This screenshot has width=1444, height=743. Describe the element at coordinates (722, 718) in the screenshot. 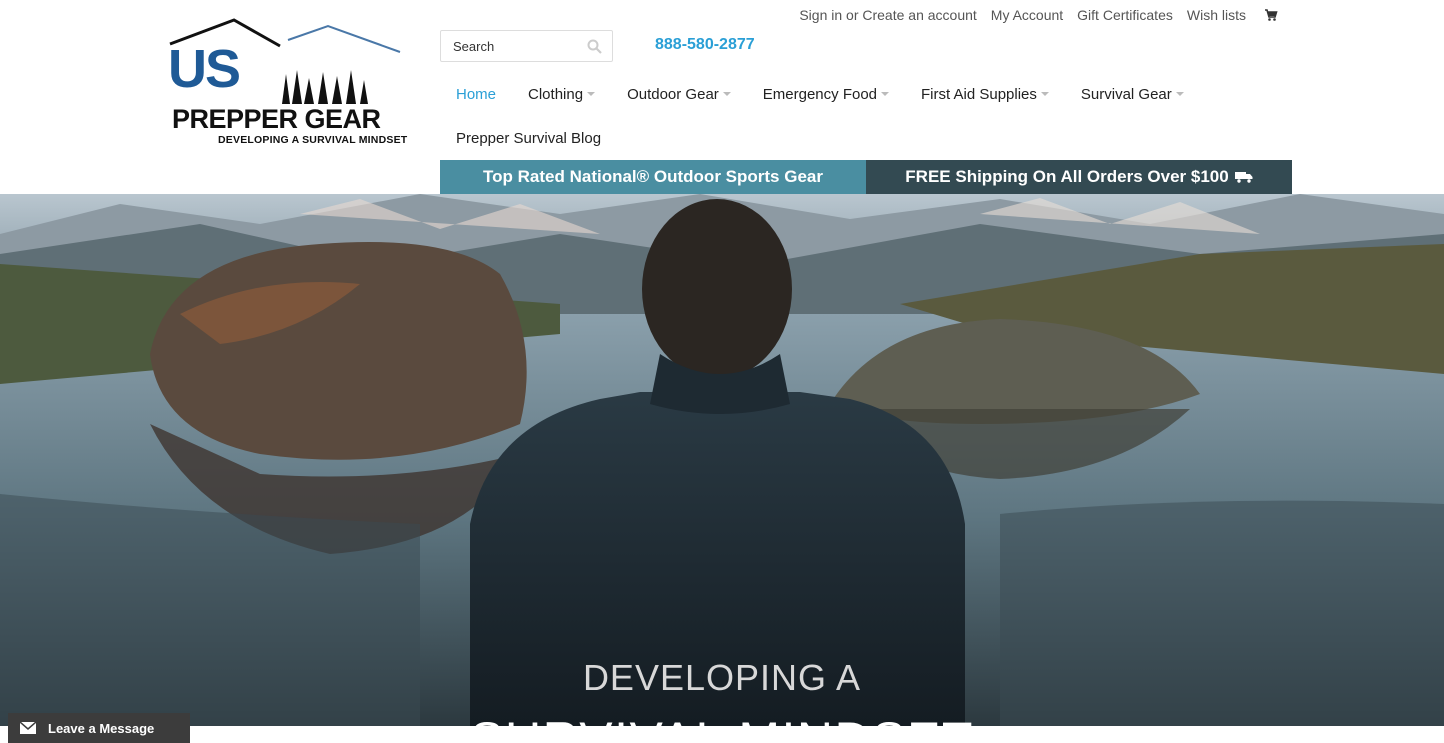

I see `hero-headline-line2: SURVIVAL MINDSET` at that location.